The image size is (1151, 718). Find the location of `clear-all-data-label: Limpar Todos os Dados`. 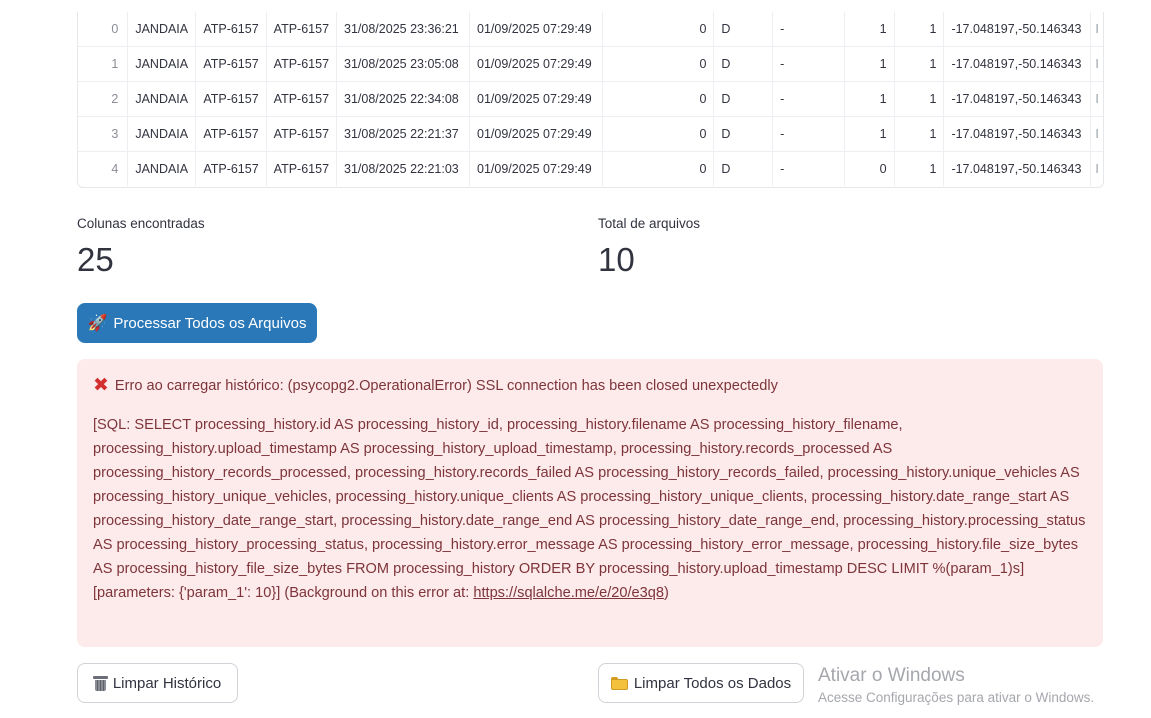

clear-all-data-label: Limpar Todos os Dados is located at coordinates (712, 683).